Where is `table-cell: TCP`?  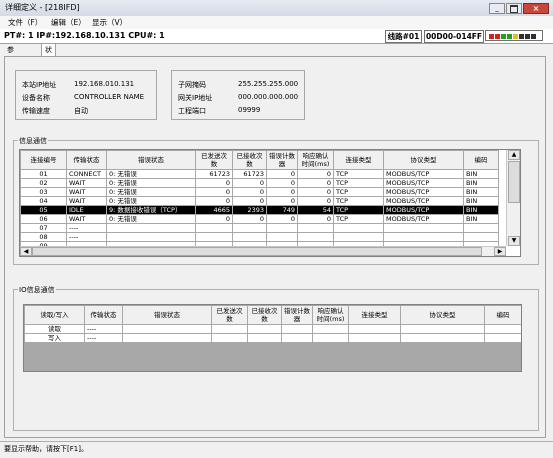
table-cell: TCP is located at coordinates (358, 219).